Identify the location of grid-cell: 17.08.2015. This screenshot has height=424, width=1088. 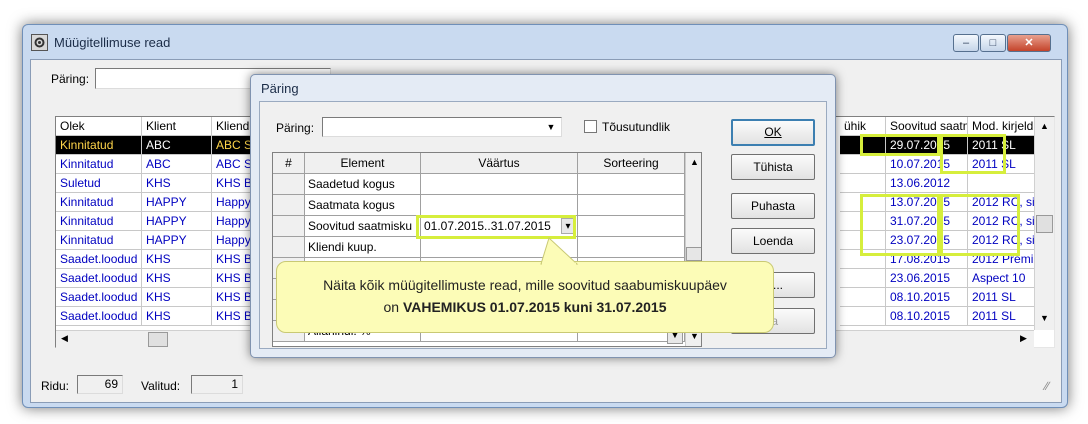
(927, 259).